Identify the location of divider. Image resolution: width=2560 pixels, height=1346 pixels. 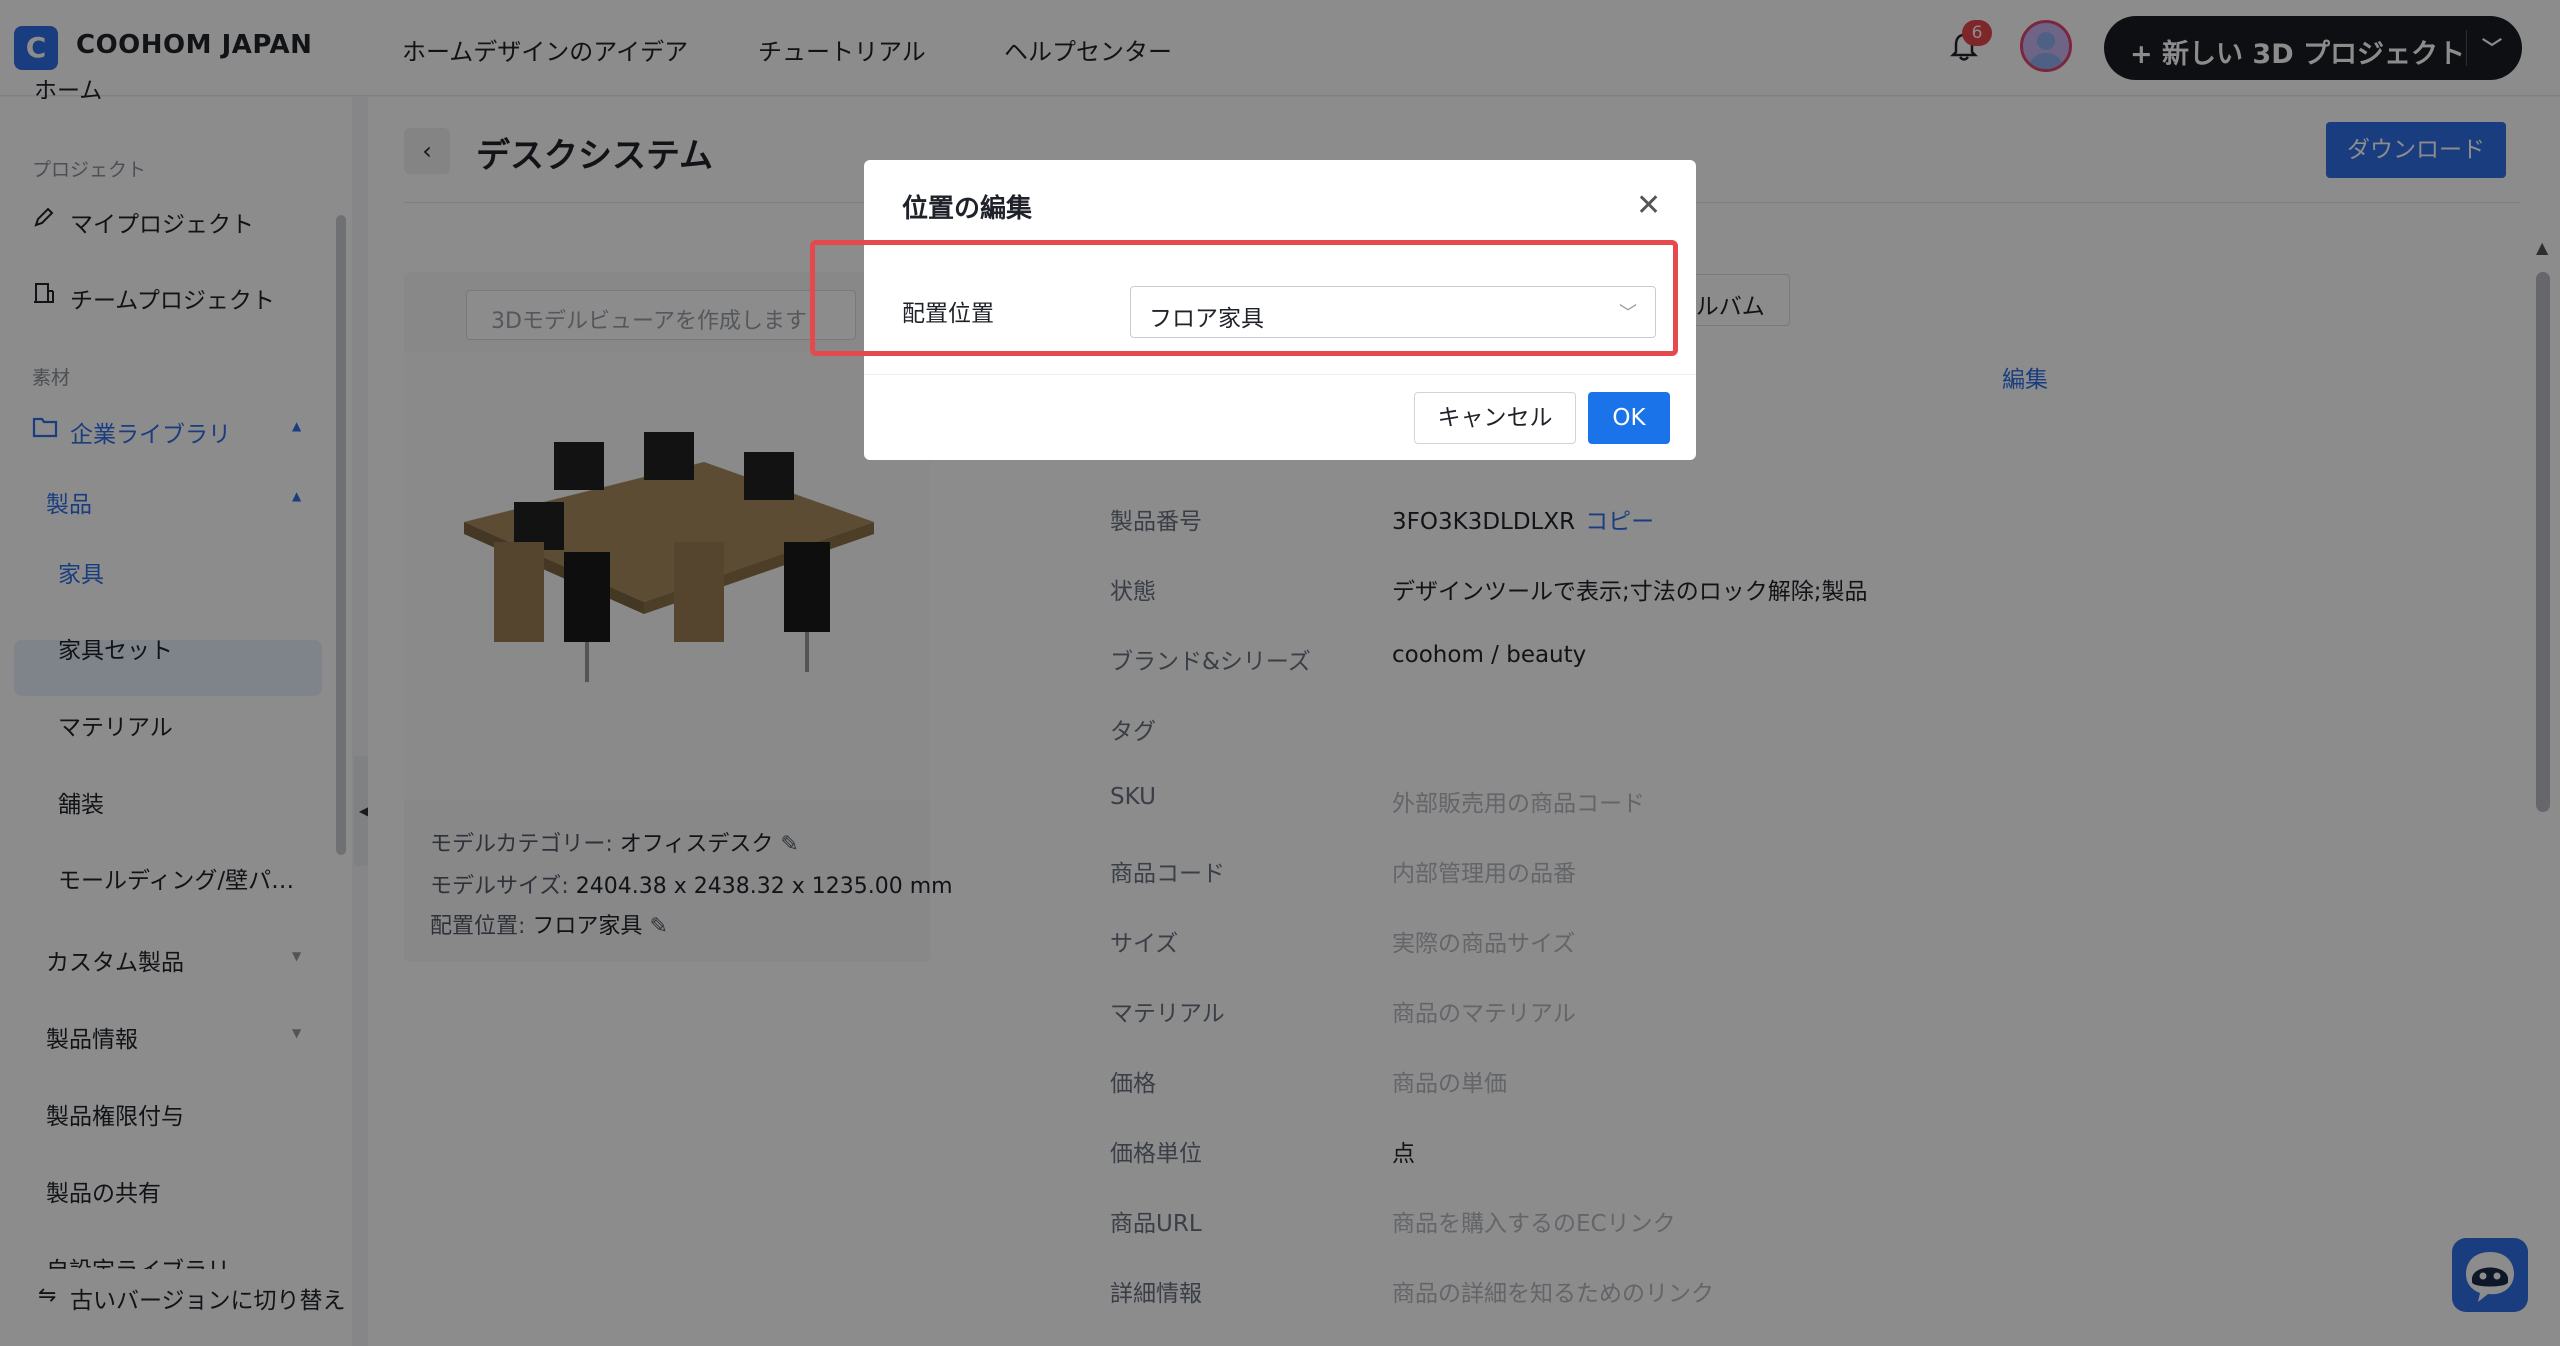
(1280, 374).